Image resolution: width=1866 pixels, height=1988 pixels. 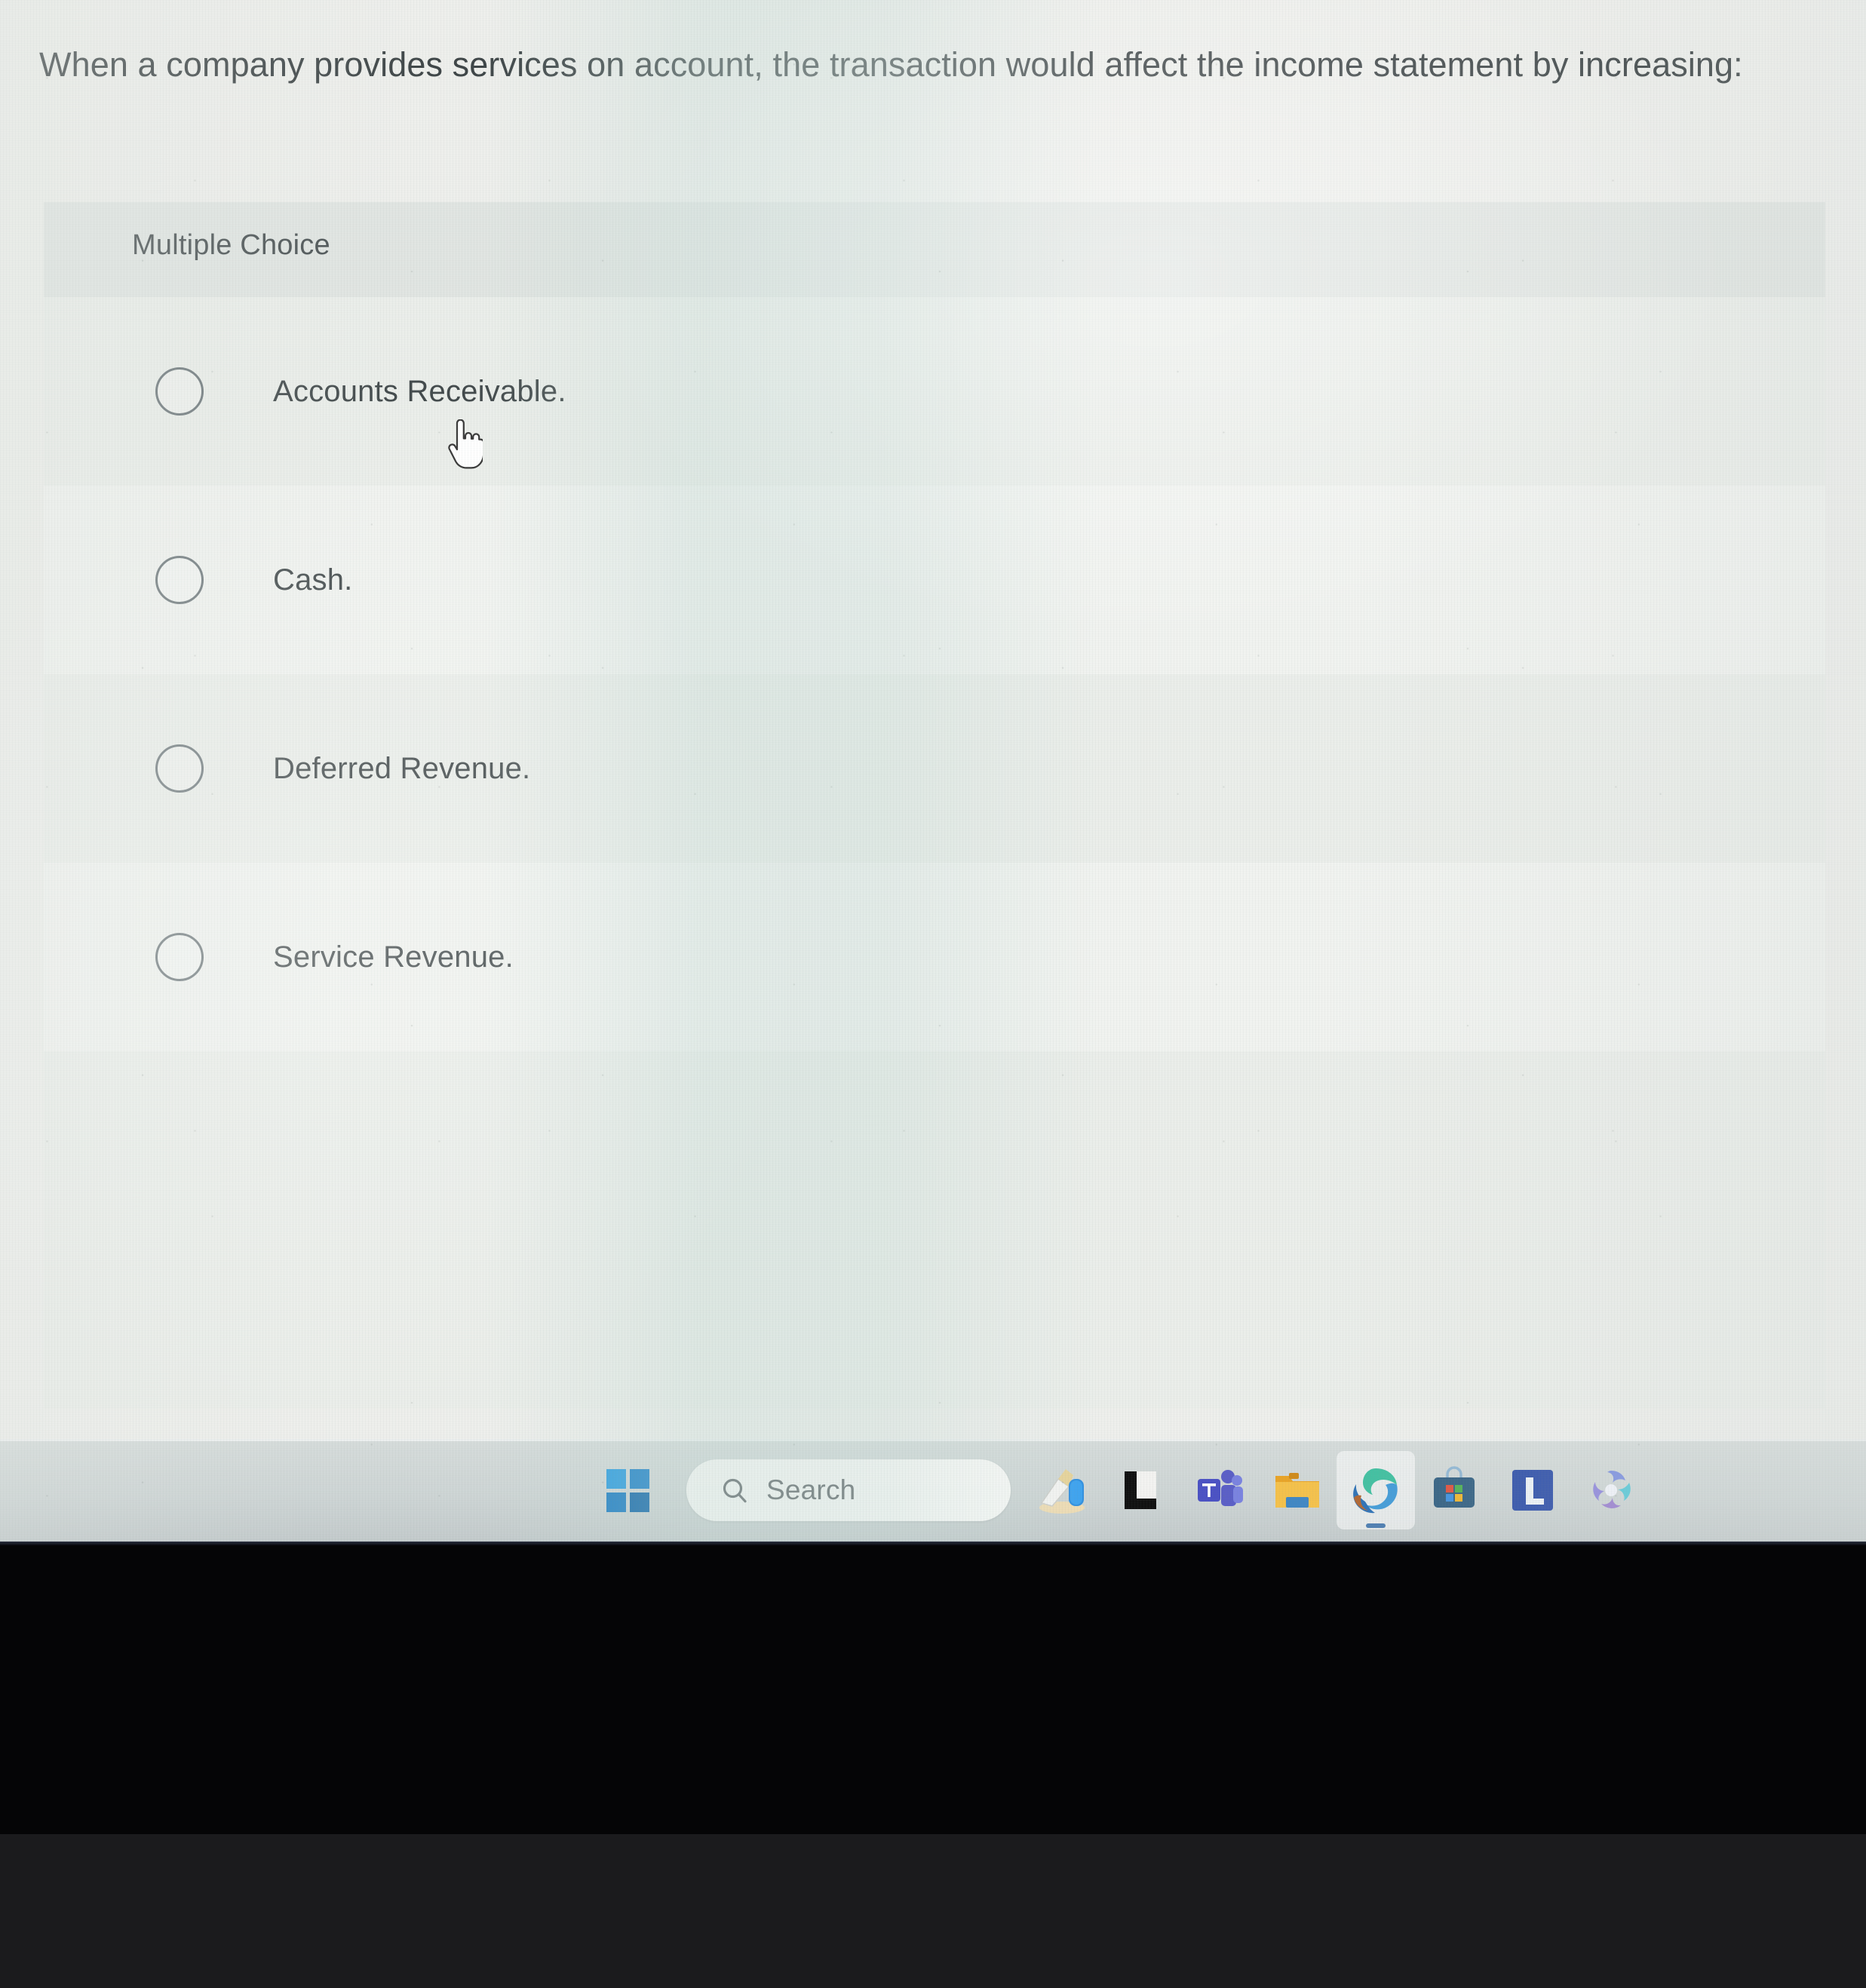 What do you see at coordinates (735, 1490) in the screenshot?
I see `search-icon` at bounding box center [735, 1490].